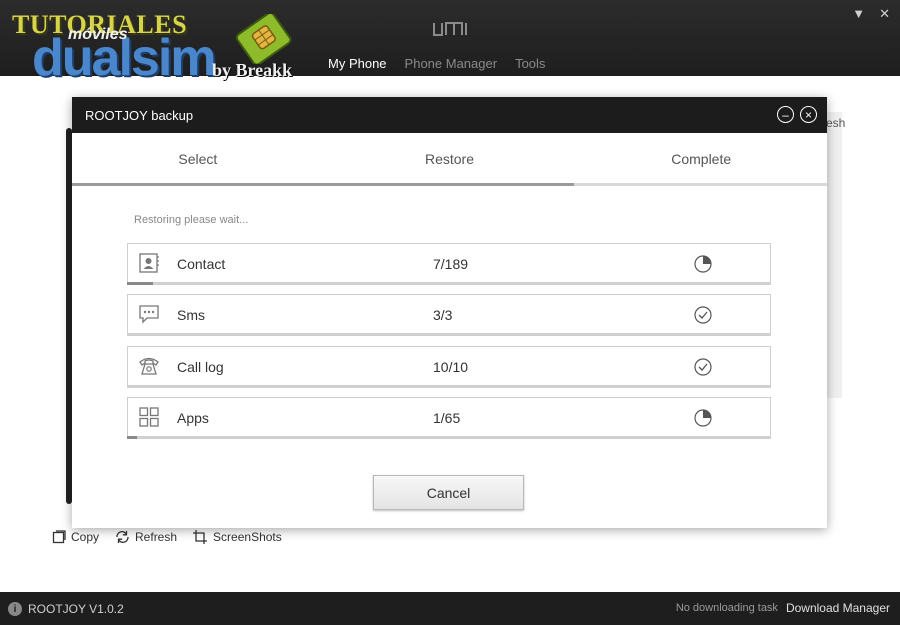 This screenshot has width=900, height=625. Describe the element at coordinates (858, 14) in the screenshot. I see `menu-dropdown-icon: ▼` at that location.